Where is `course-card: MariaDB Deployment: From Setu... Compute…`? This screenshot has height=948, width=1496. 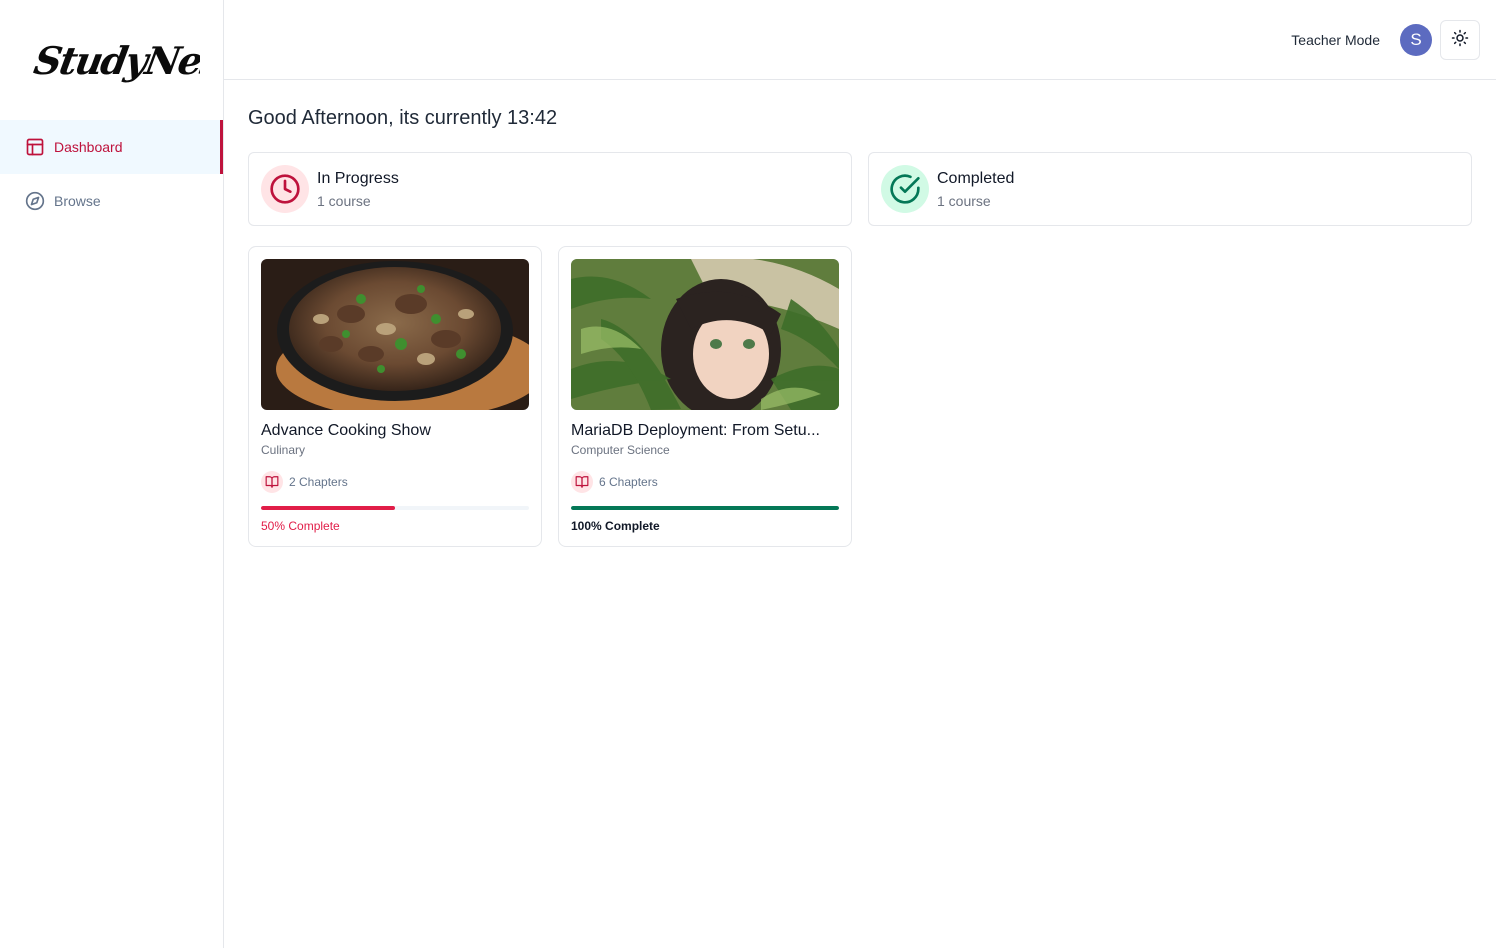 course-card: MariaDB Deployment: From Setu... Compute… is located at coordinates (705, 396).